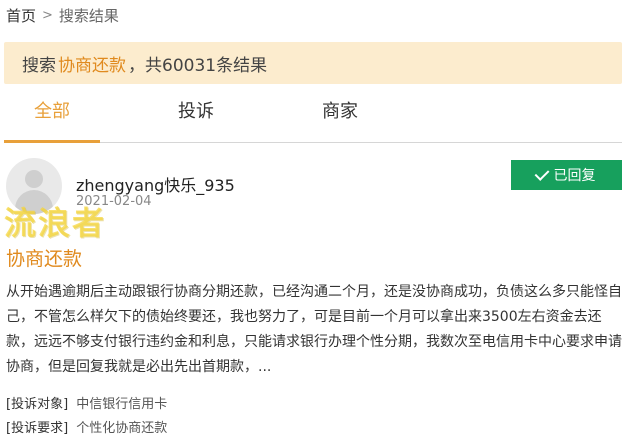  What do you see at coordinates (574, 176) in the screenshot?
I see `status-badge-label: 已回复` at bounding box center [574, 176].